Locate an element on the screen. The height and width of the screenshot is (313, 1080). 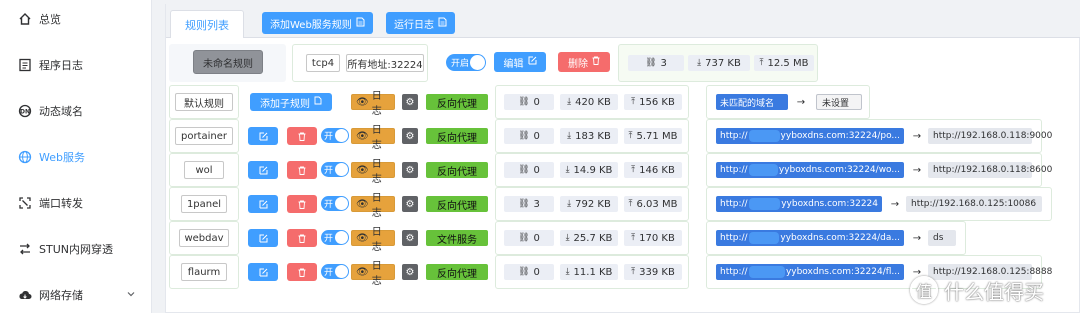
connections-stat: ⛓ 3 is located at coordinates (656, 63).